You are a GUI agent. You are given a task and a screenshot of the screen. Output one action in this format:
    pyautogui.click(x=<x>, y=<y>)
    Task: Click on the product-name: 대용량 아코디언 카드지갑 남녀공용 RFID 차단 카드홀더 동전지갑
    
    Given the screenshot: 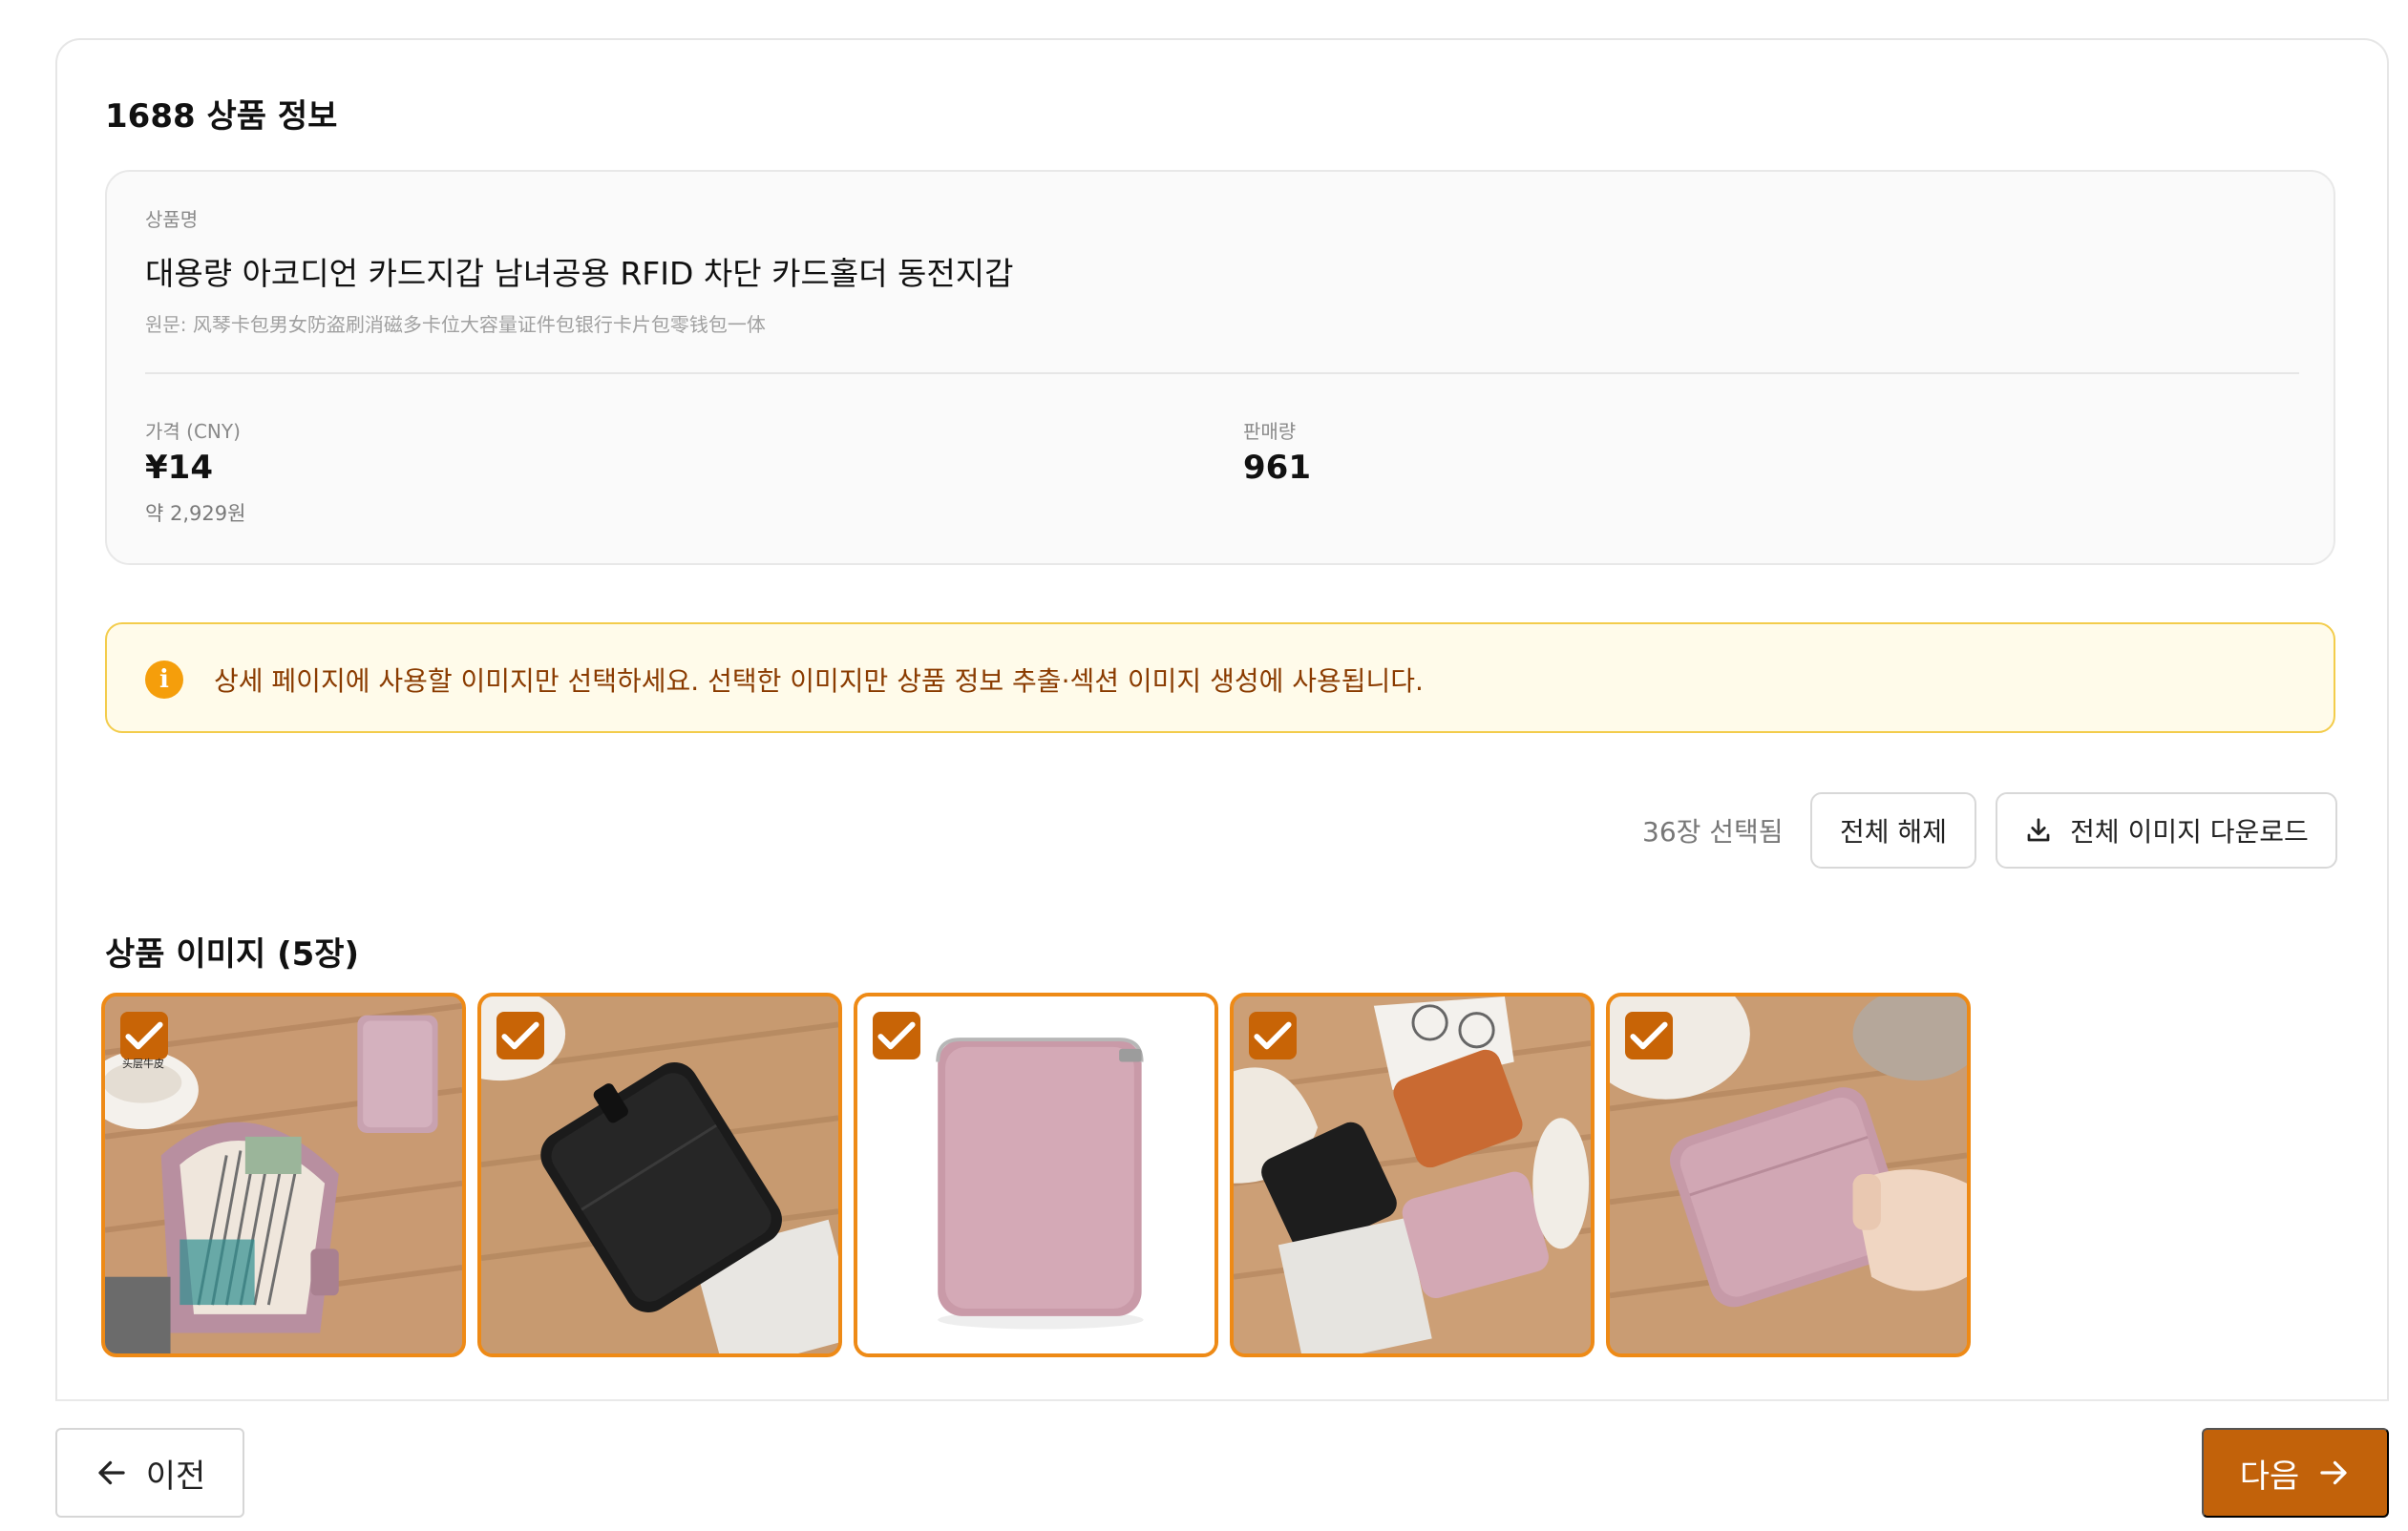 What is the action you would take?
    pyautogui.click(x=579, y=273)
    